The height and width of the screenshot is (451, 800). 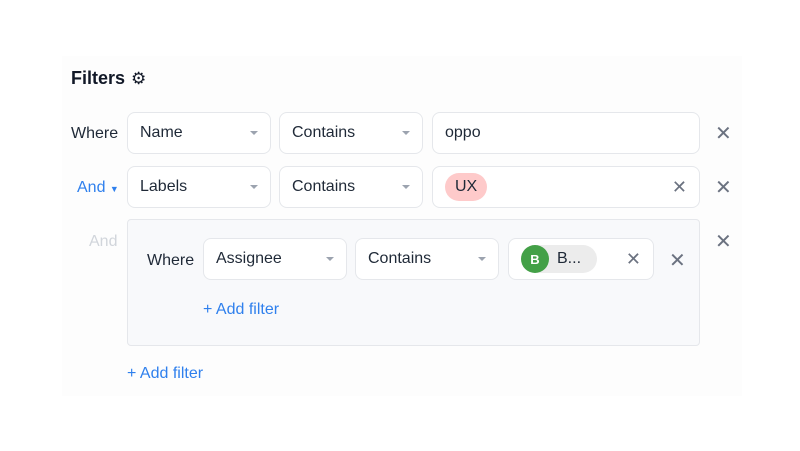 What do you see at coordinates (723, 242) in the screenshot?
I see `remove-group-icon: ✕` at bounding box center [723, 242].